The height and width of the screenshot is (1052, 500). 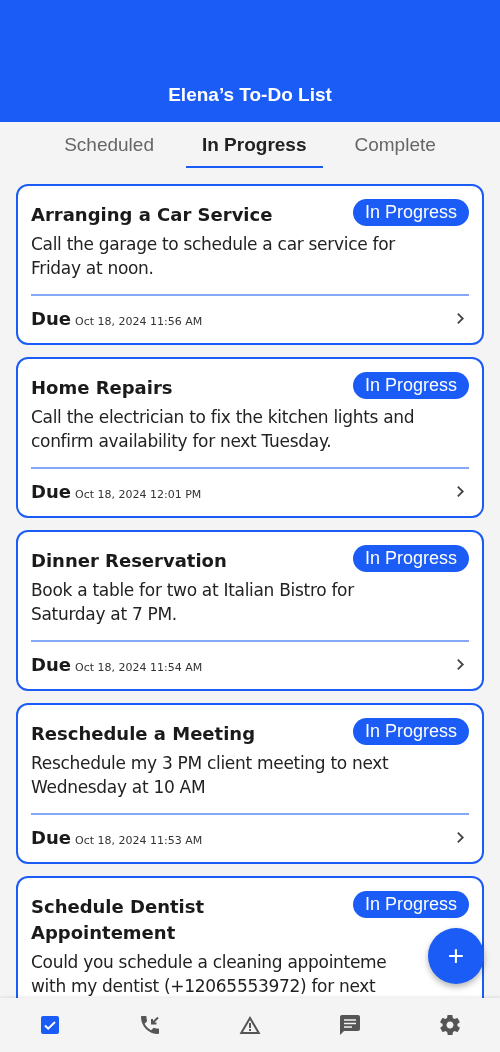 What do you see at coordinates (139, 840) in the screenshot?
I see `due-date: Oct 18, 2024 11:53 AM` at bounding box center [139, 840].